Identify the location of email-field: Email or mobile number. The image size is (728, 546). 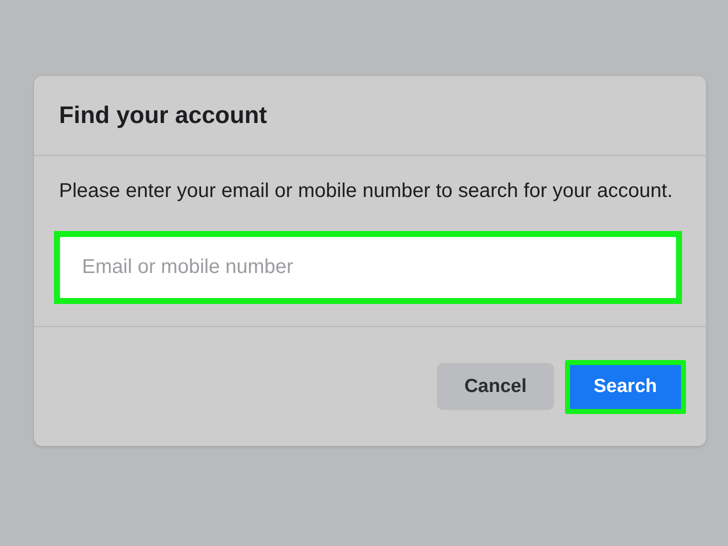
(368, 267).